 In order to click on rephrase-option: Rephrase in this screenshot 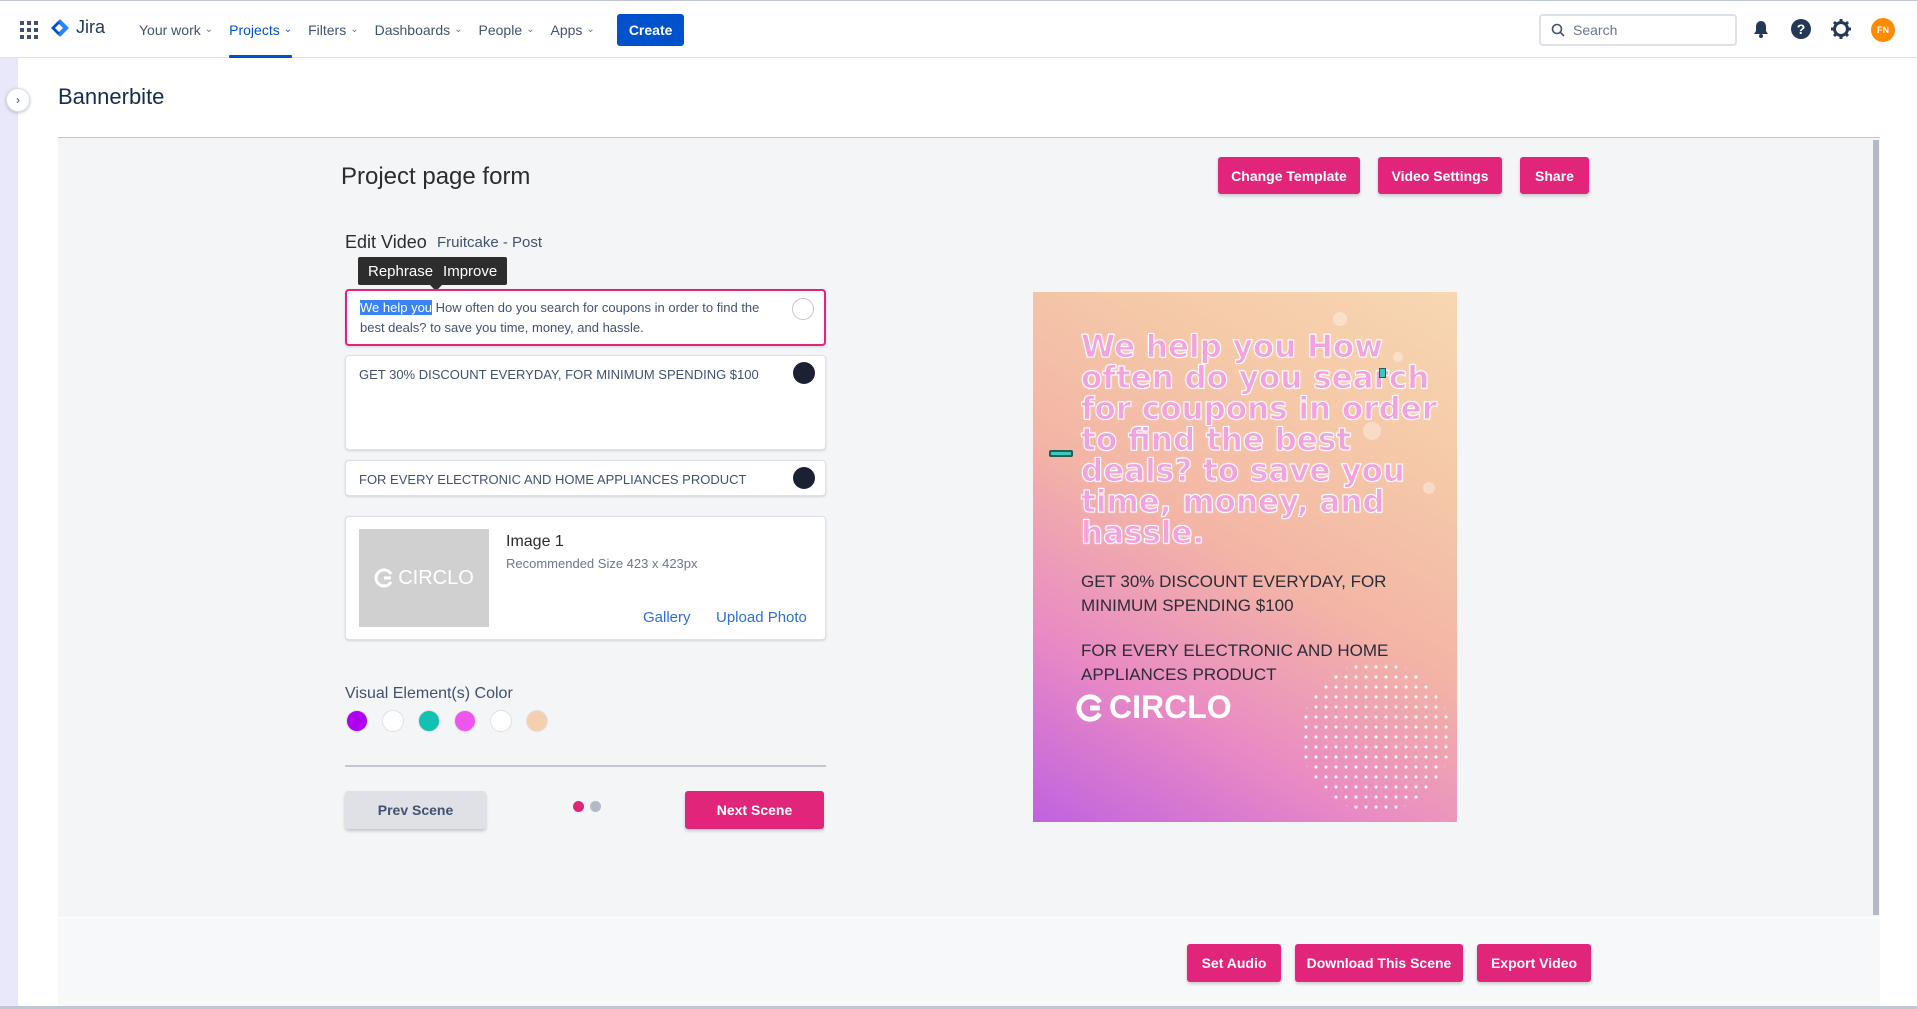, I will do `click(400, 271)`.